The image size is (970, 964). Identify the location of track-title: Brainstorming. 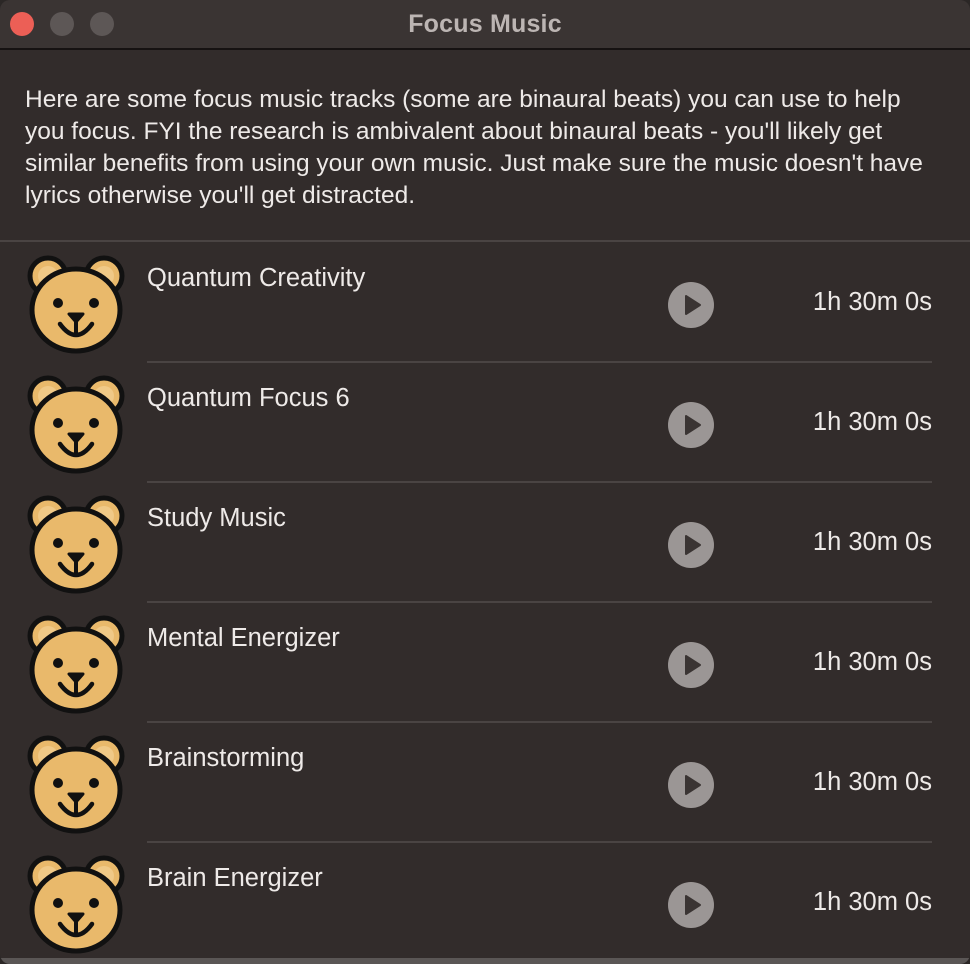
(226, 758).